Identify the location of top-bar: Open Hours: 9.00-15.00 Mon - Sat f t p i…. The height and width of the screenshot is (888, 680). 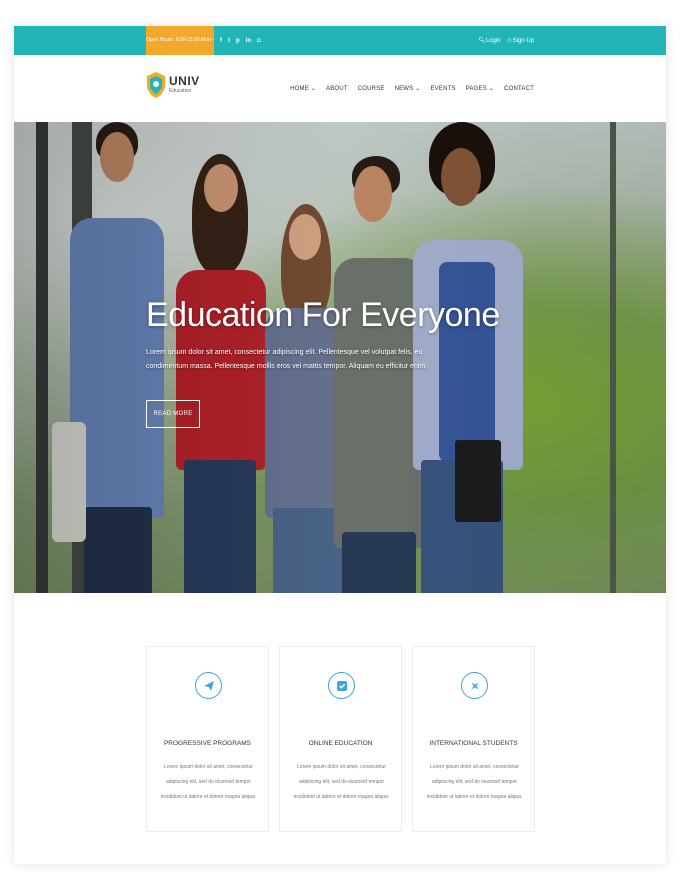
(340, 40).